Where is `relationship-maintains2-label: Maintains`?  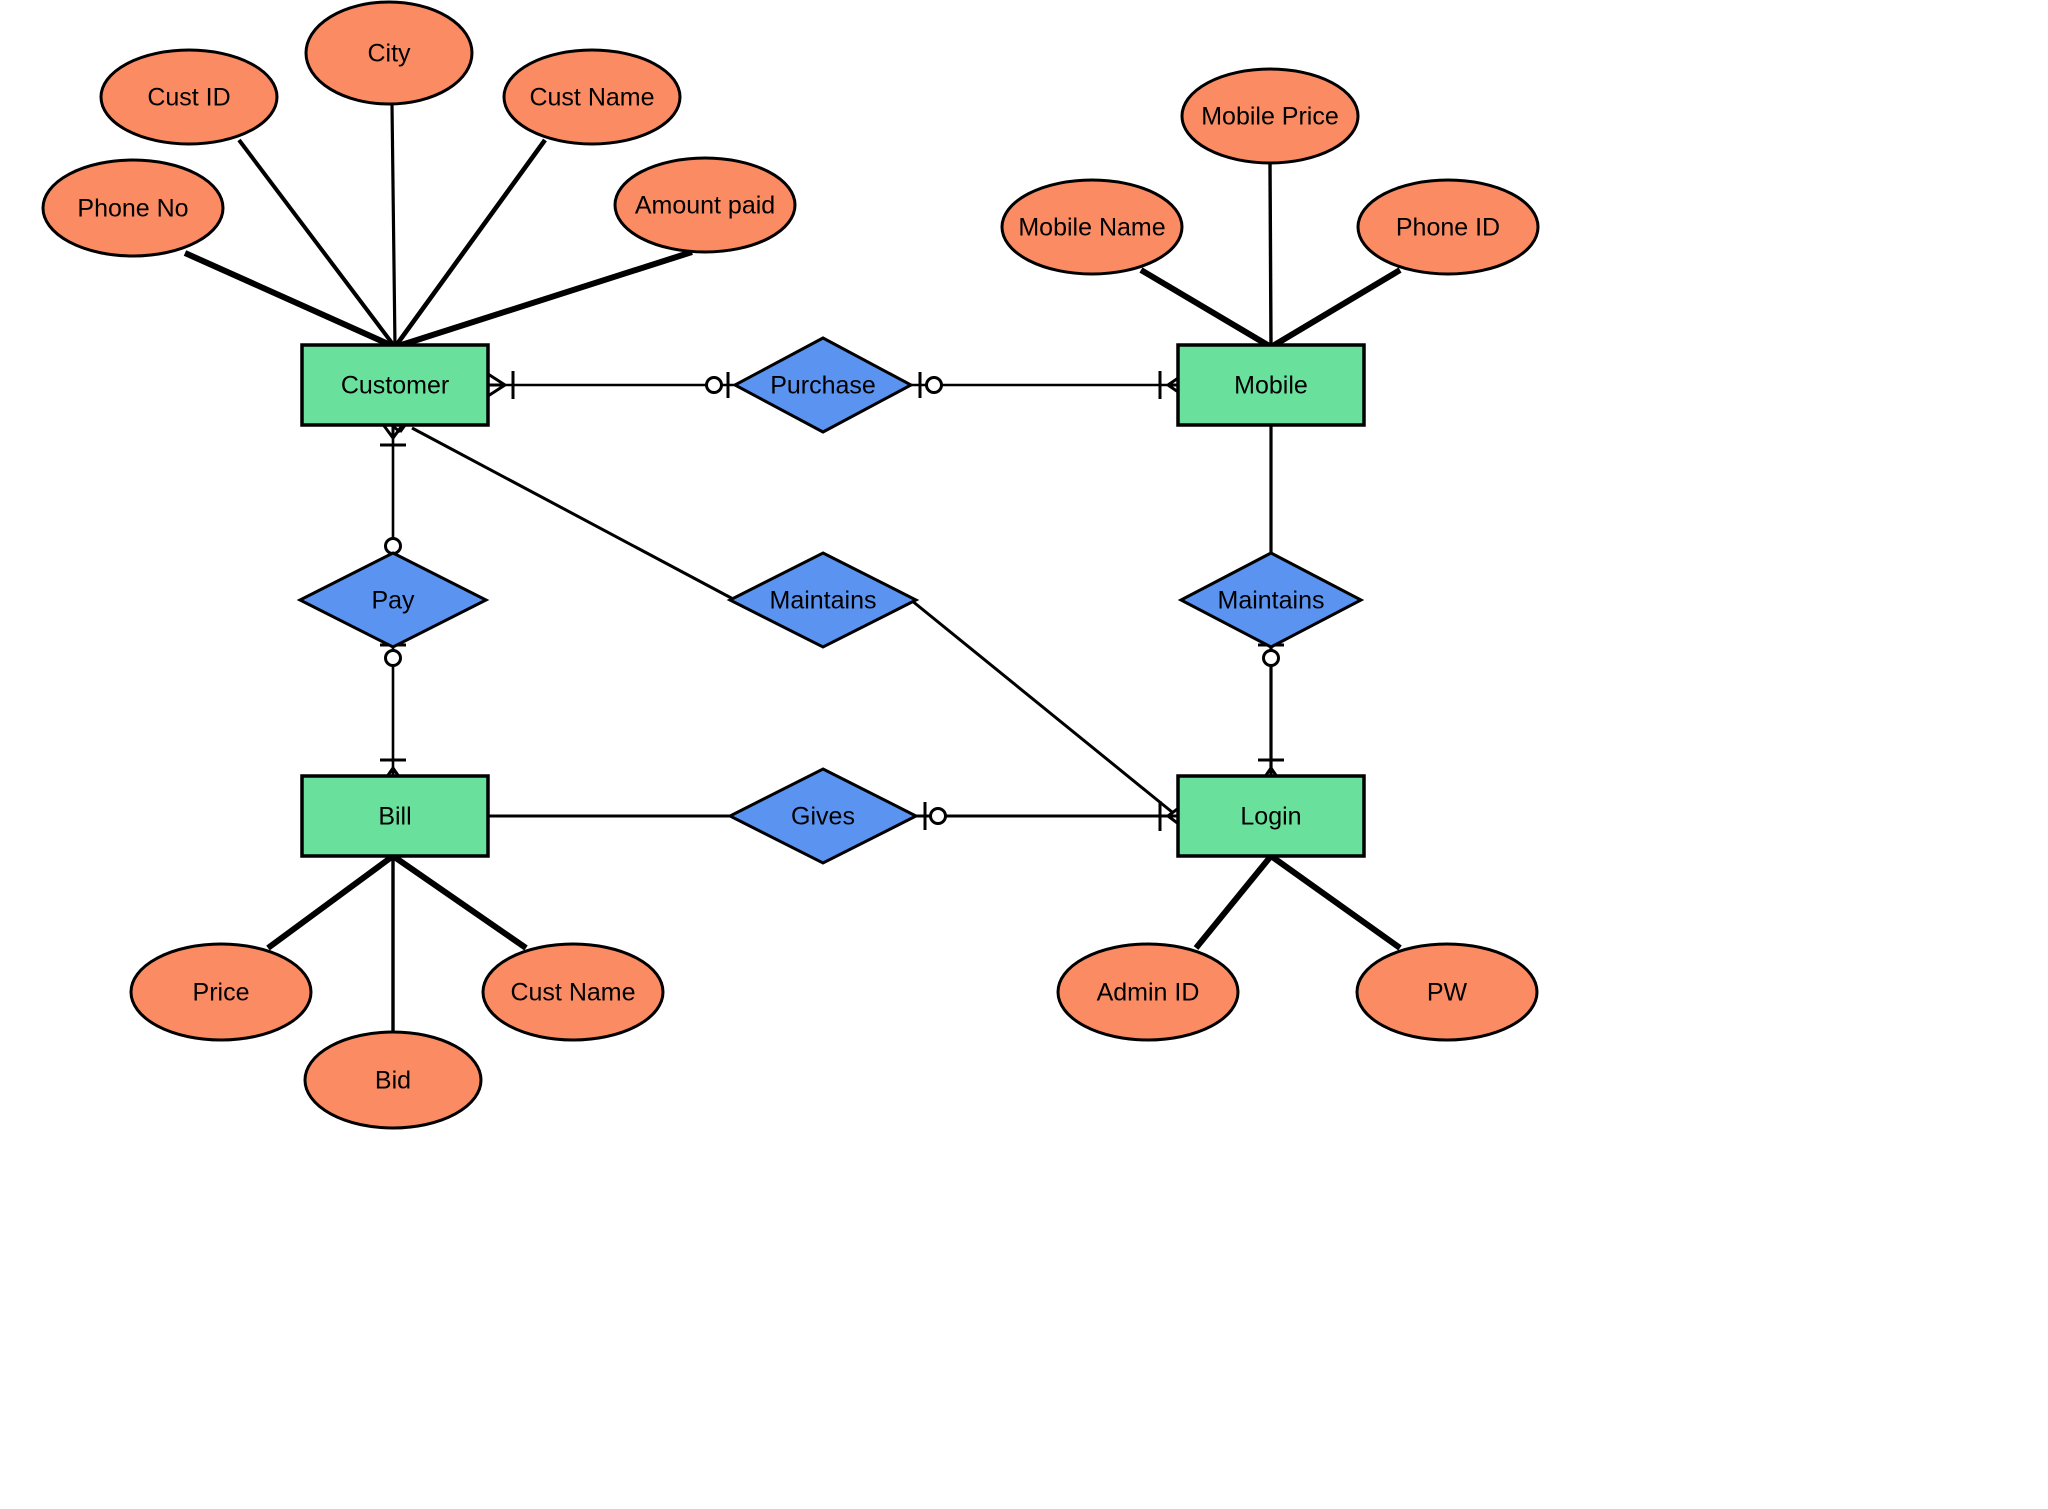 relationship-maintains2-label: Maintains is located at coordinates (1271, 601).